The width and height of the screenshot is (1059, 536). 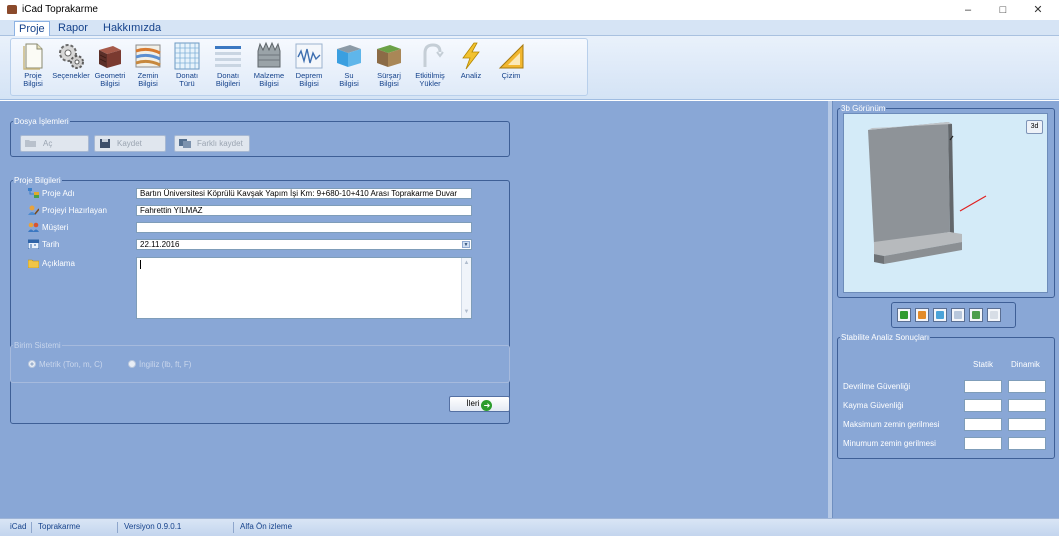 I want to click on menu-proje: Proje, so click(x=32, y=29).